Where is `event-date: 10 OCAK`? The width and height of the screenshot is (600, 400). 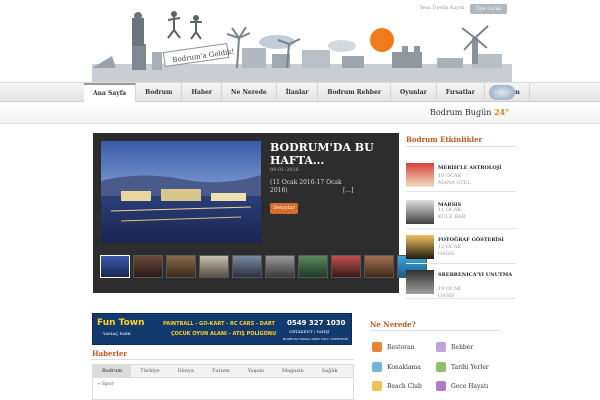
event-date: 10 OCAK is located at coordinates (450, 176).